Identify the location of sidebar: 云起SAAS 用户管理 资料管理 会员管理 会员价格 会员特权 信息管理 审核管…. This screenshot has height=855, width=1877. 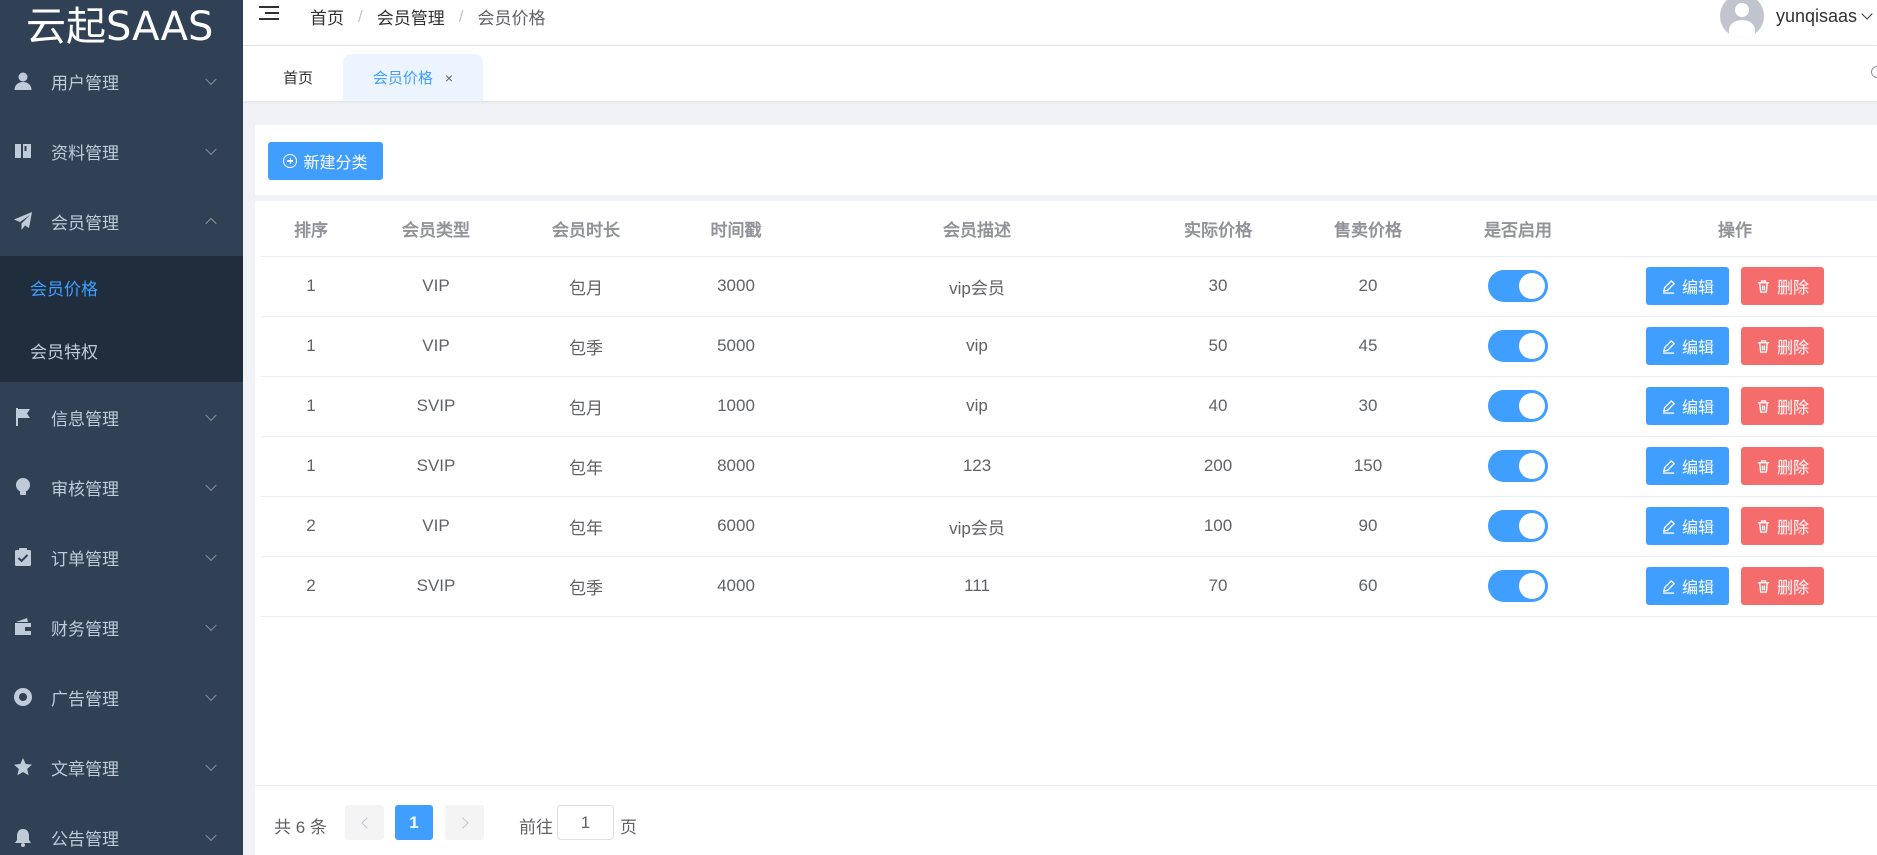
(121, 427).